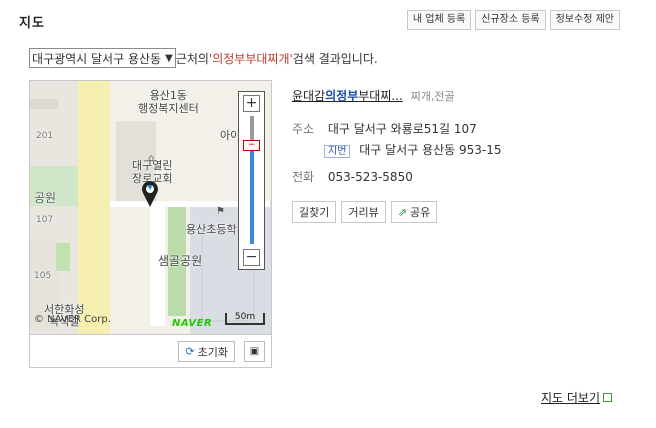 The height and width of the screenshot is (428, 656). I want to click on share-label: 공유, so click(420, 212).